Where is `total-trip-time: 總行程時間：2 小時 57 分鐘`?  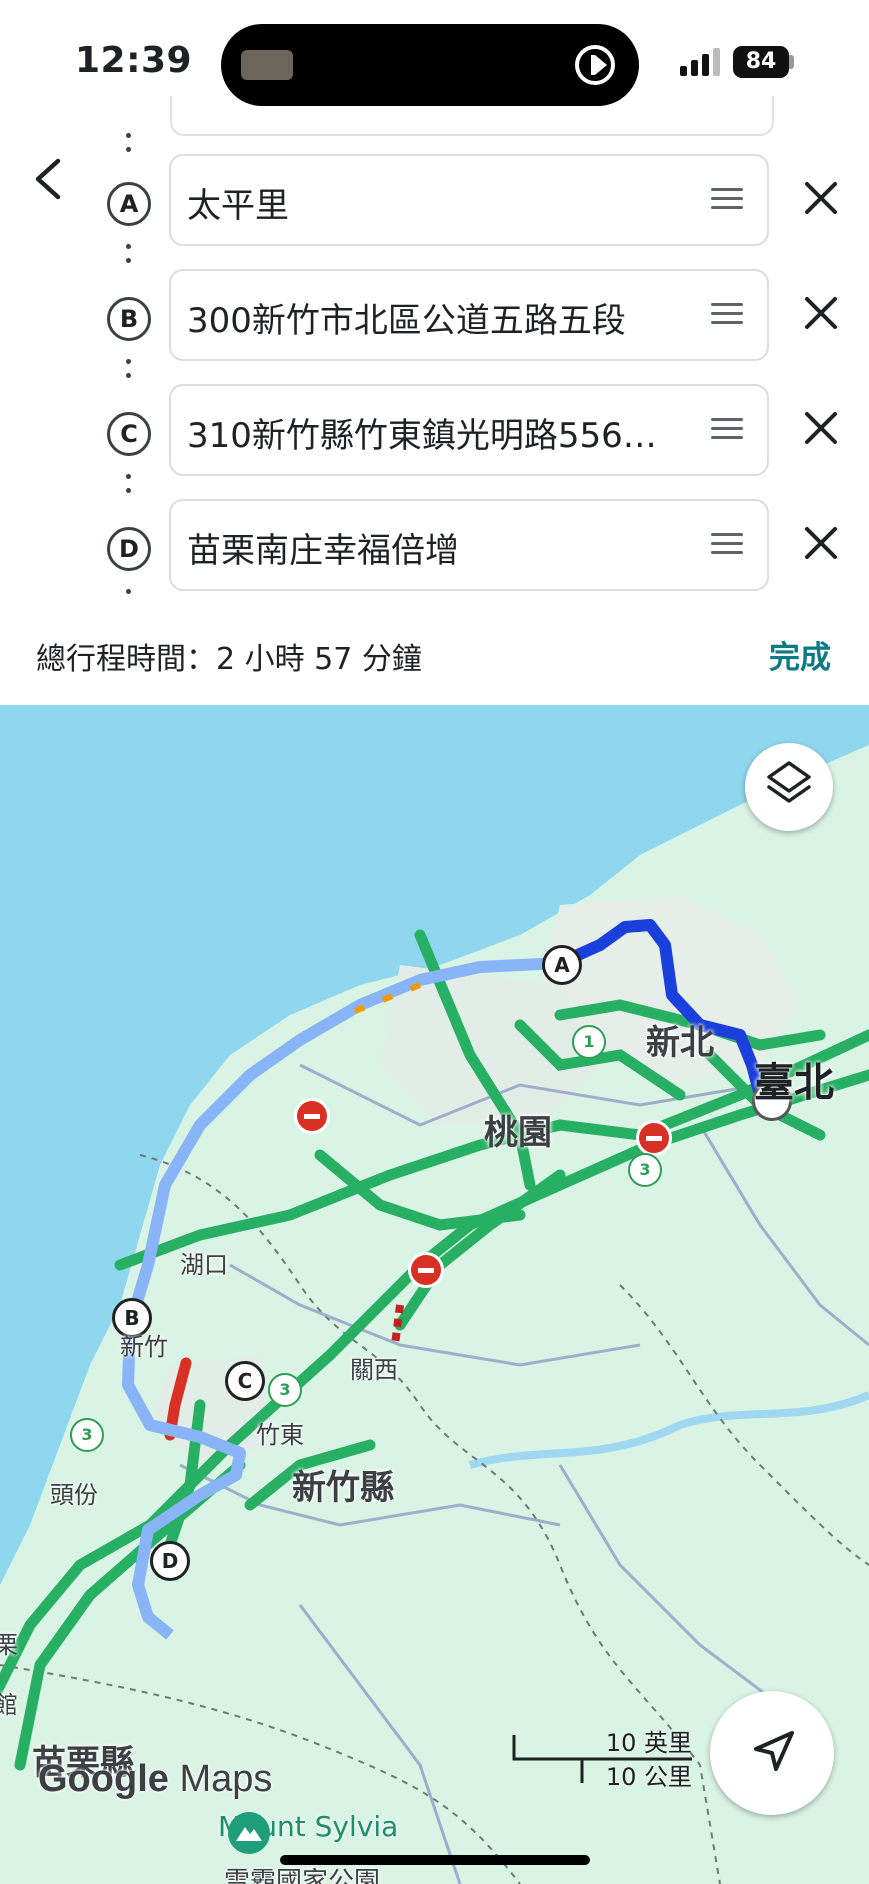
total-trip-time: 總行程時間：2 小時 57 分鐘 is located at coordinates (229, 659).